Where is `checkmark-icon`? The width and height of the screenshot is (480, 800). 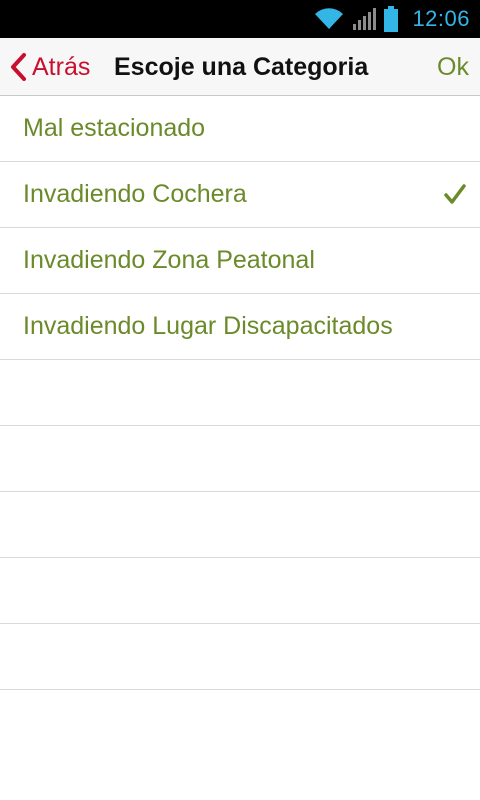
checkmark-icon is located at coordinates (455, 194).